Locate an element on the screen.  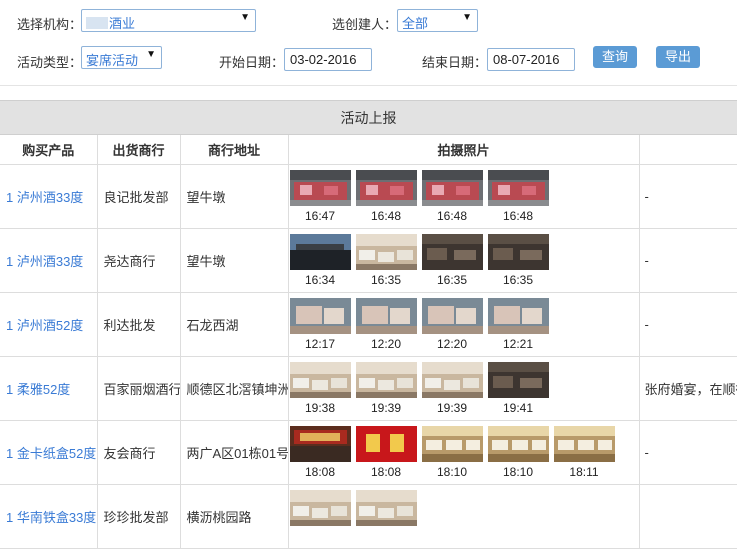
start-date-input: 03-02-2016 is located at coordinates (328, 59).